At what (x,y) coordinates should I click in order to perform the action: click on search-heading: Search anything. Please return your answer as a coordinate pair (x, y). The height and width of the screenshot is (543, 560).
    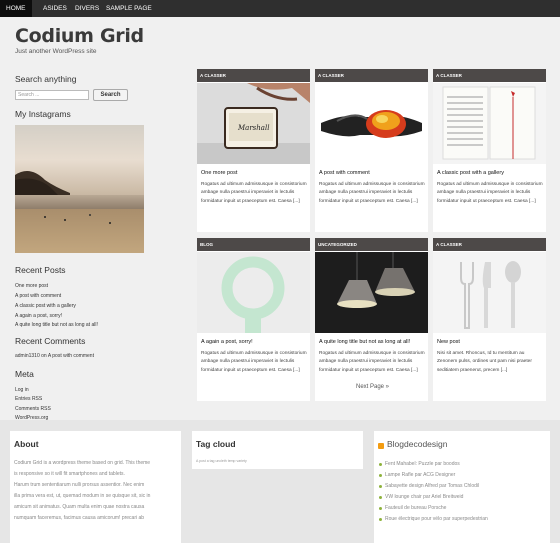
    Looking at the image, I should click on (46, 79).